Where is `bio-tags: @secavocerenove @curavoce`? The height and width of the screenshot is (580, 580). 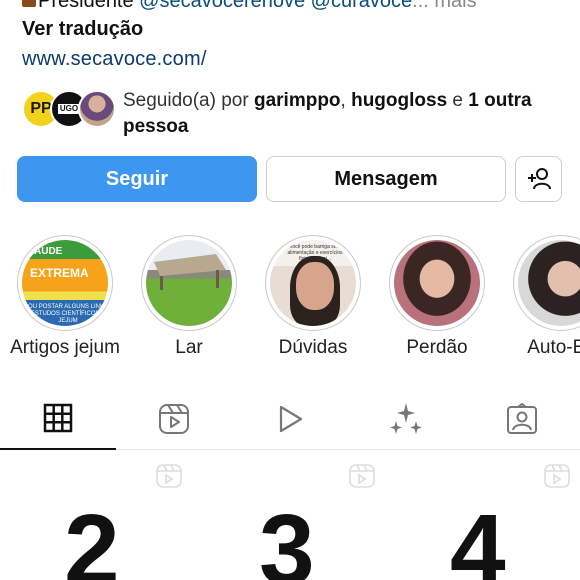
bio-tags: @secavocerenove @curavoce is located at coordinates (275, 6).